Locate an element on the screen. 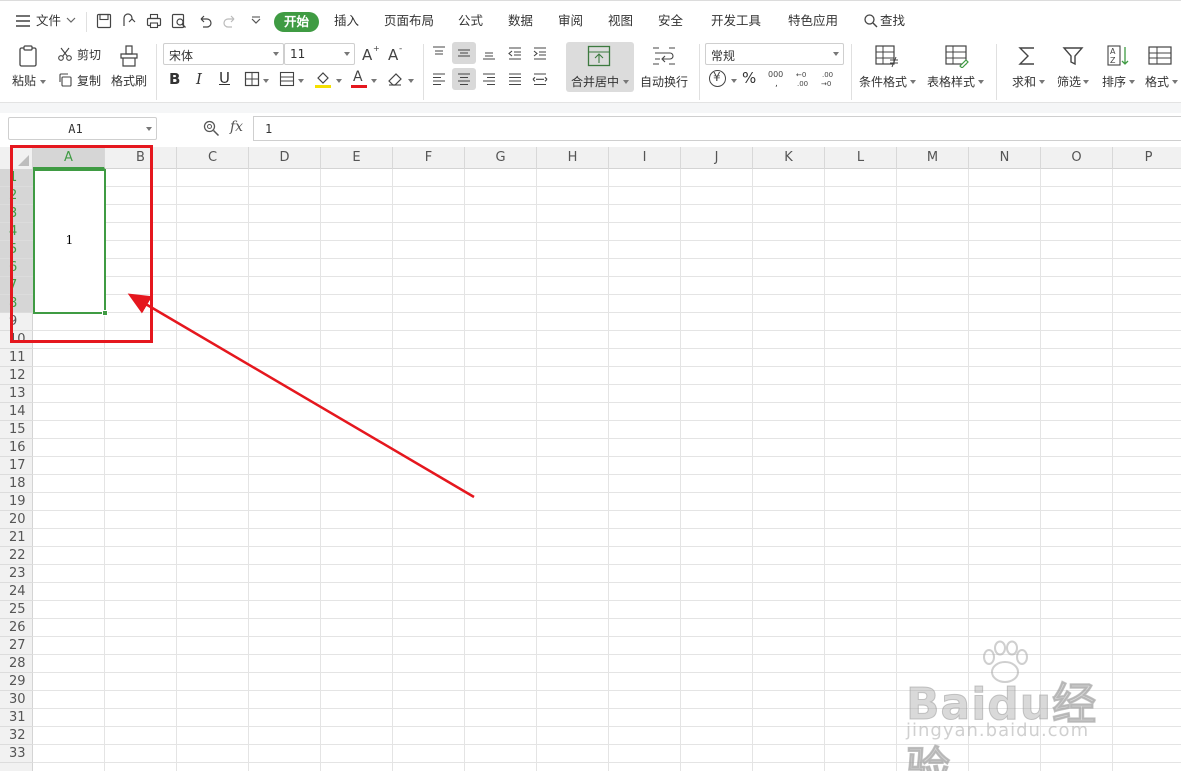 This screenshot has width=1181, height=771. watermark-logo: Baidu经验 jingyan.baidu.com is located at coordinates (1015, 705).